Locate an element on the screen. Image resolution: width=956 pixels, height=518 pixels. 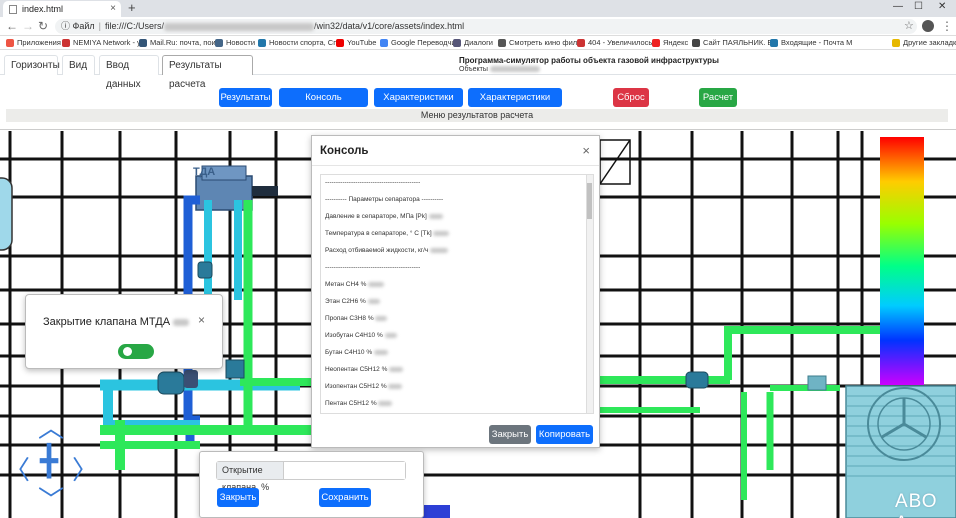
browser-tab-strip: index.html × + — ☐ ✕ is located at coordinates (478, 8).